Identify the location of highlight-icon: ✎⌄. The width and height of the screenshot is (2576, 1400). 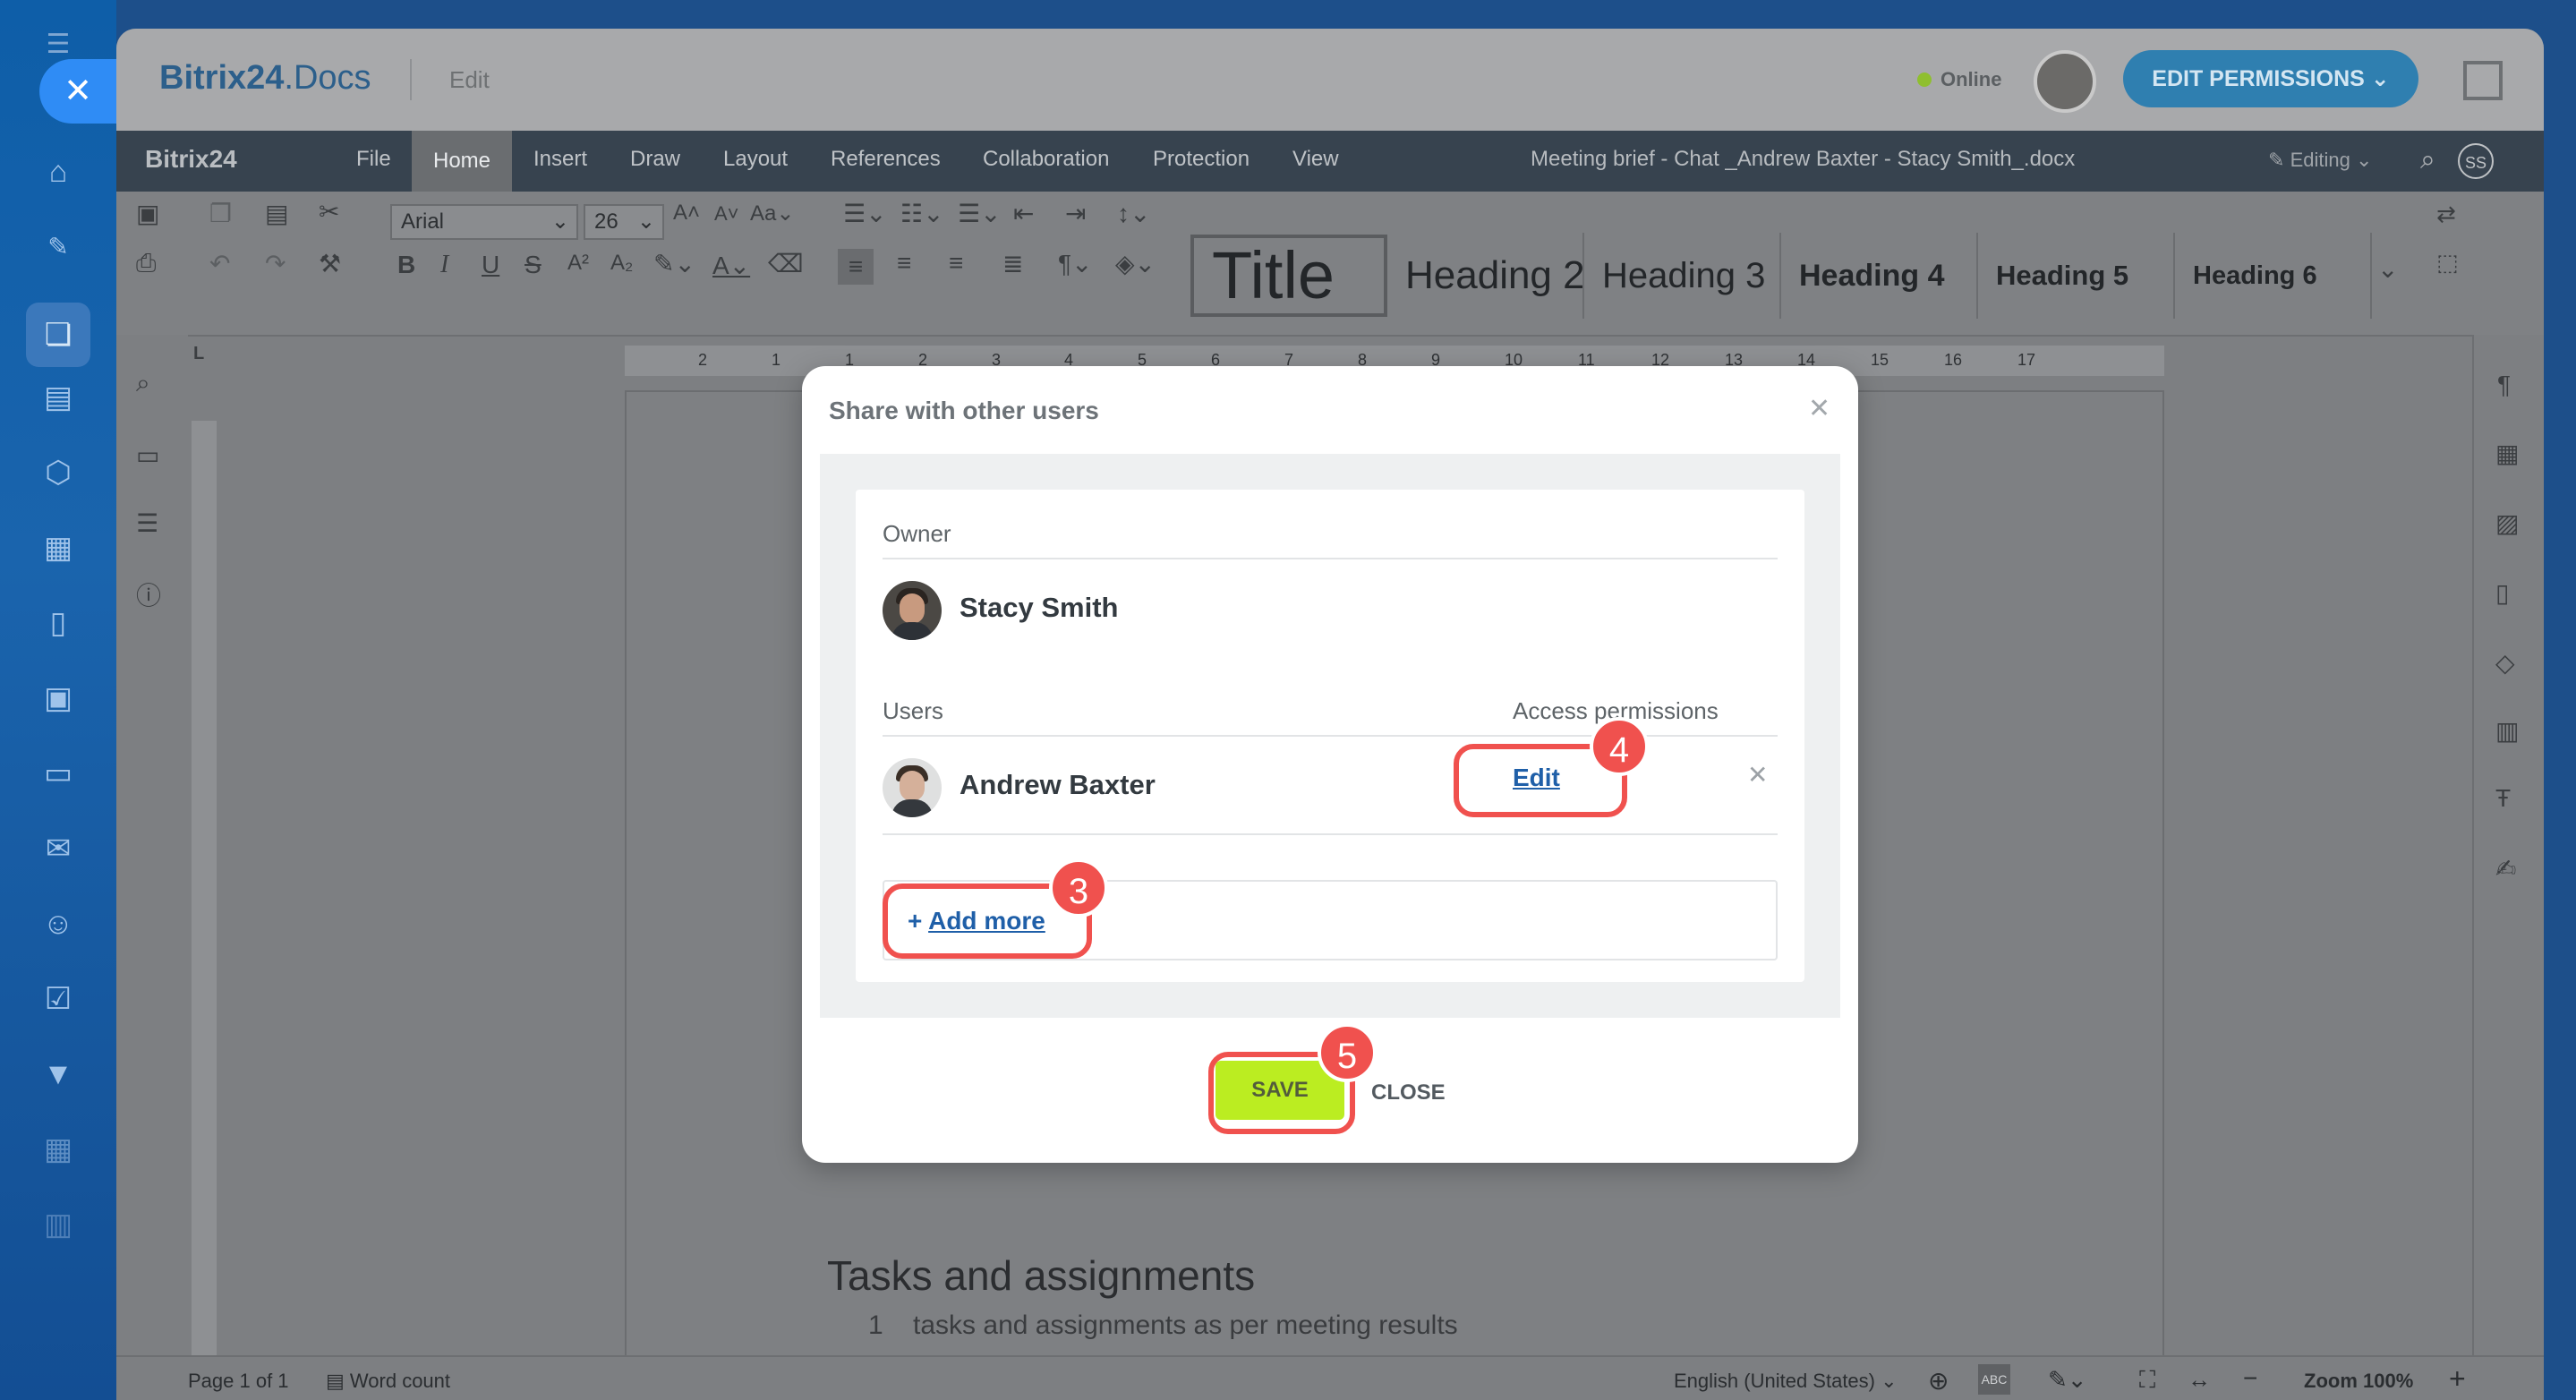
(674, 263).